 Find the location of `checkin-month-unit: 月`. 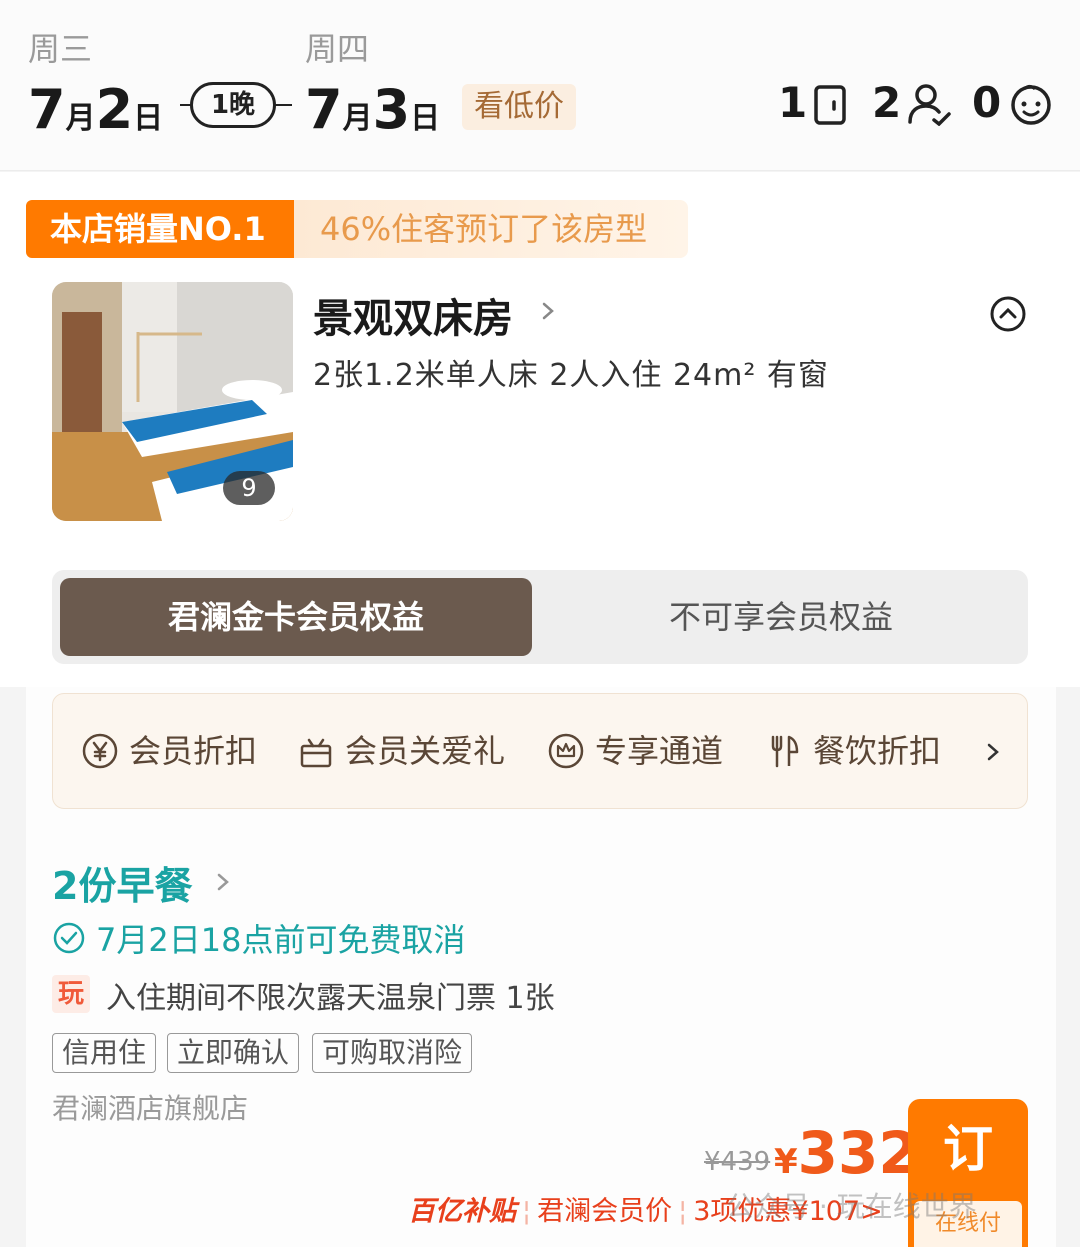

checkin-month-unit: 月 is located at coordinates (80, 118).